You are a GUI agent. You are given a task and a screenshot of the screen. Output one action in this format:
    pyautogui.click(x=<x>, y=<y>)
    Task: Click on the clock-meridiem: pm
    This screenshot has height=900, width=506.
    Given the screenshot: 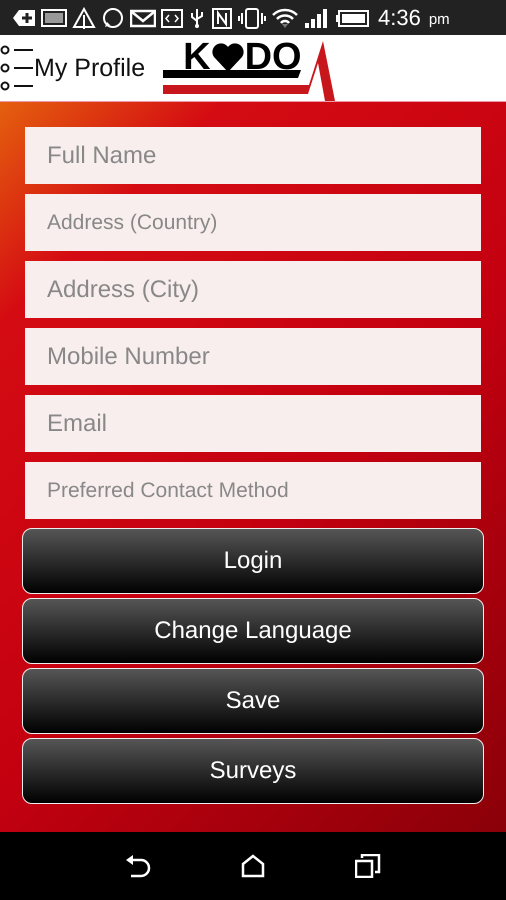 What is the action you would take?
    pyautogui.click(x=439, y=19)
    